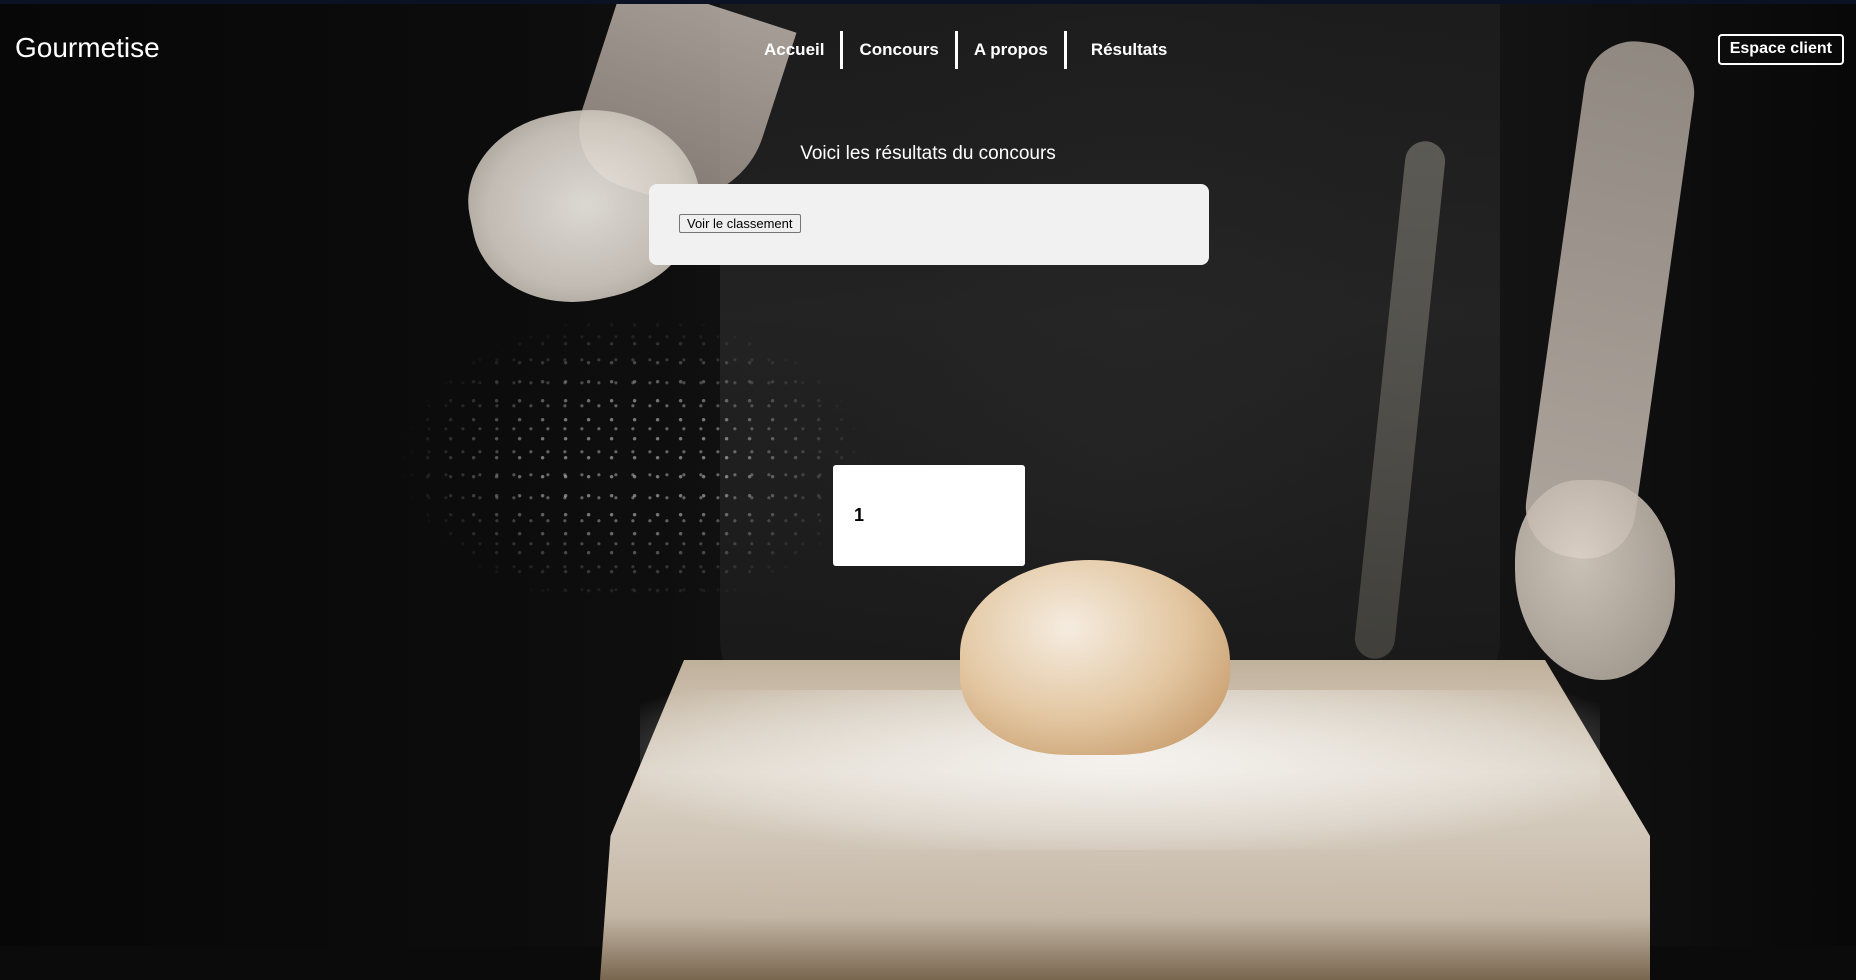  Describe the element at coordinates (929, 515) in the screenshot. I see `ranking-card: 1` at that location.